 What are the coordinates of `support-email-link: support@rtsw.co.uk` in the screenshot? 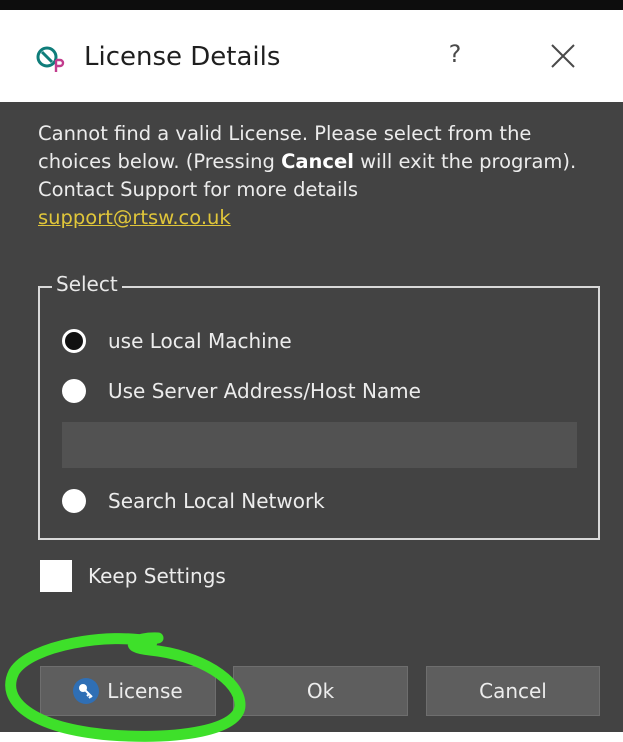 It's located at (134, 217).